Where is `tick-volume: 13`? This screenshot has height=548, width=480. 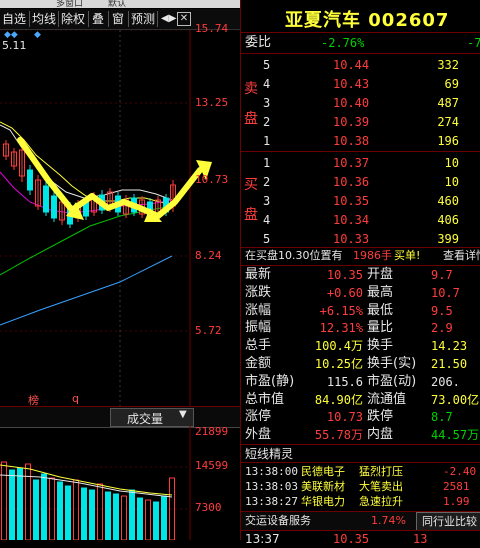 tick-volume: 13 is located at coordinates (420, 539).